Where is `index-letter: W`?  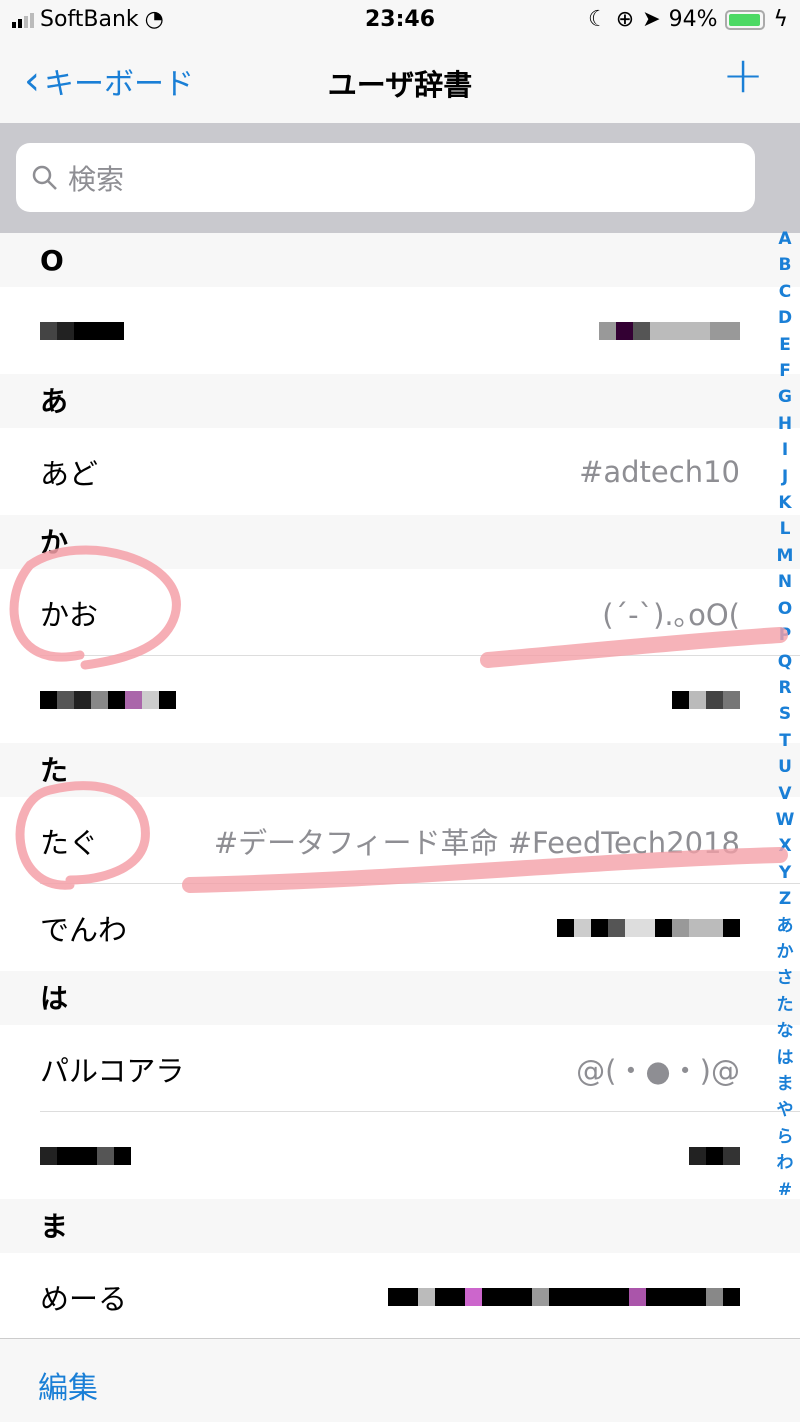
index-letter: W is located at coordinates (785, 820).